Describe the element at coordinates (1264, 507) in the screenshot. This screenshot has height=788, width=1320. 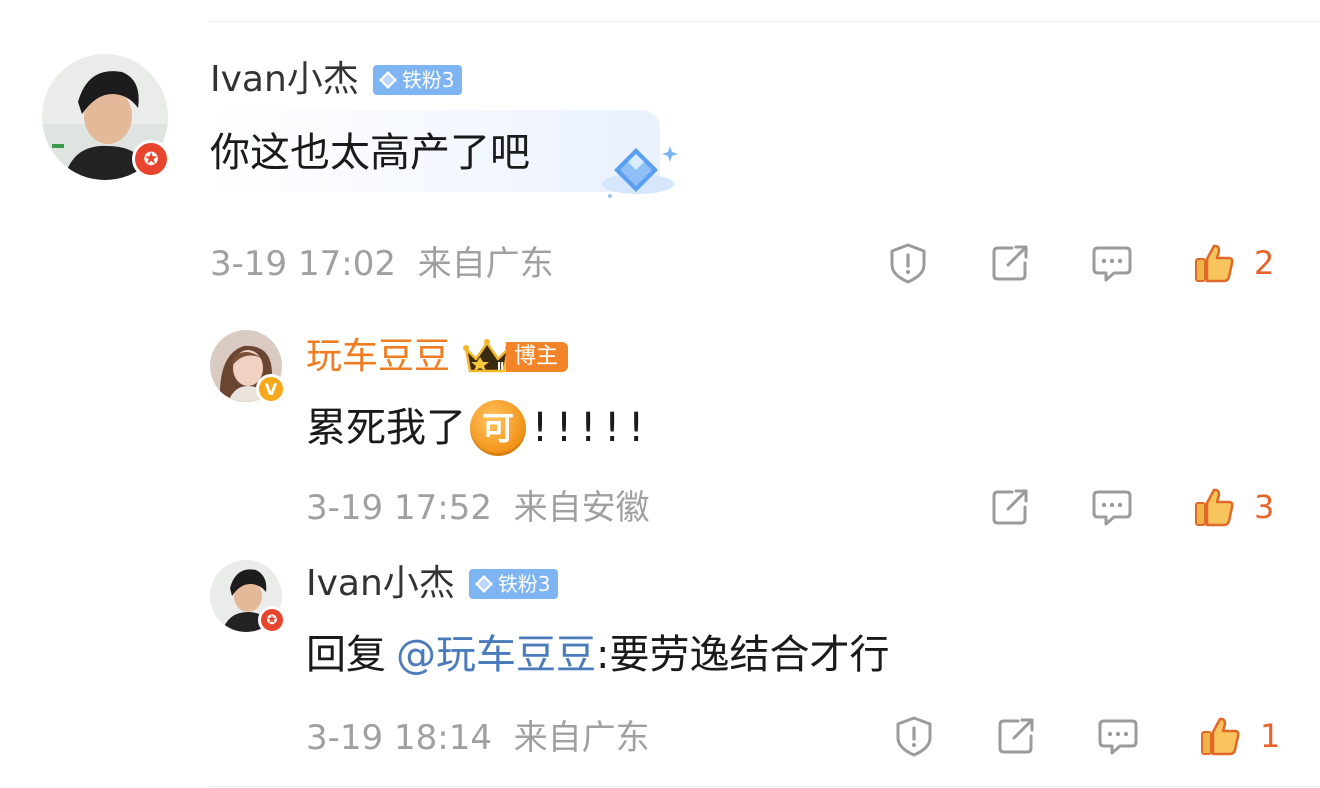
I see `like-count: 3` at that location.